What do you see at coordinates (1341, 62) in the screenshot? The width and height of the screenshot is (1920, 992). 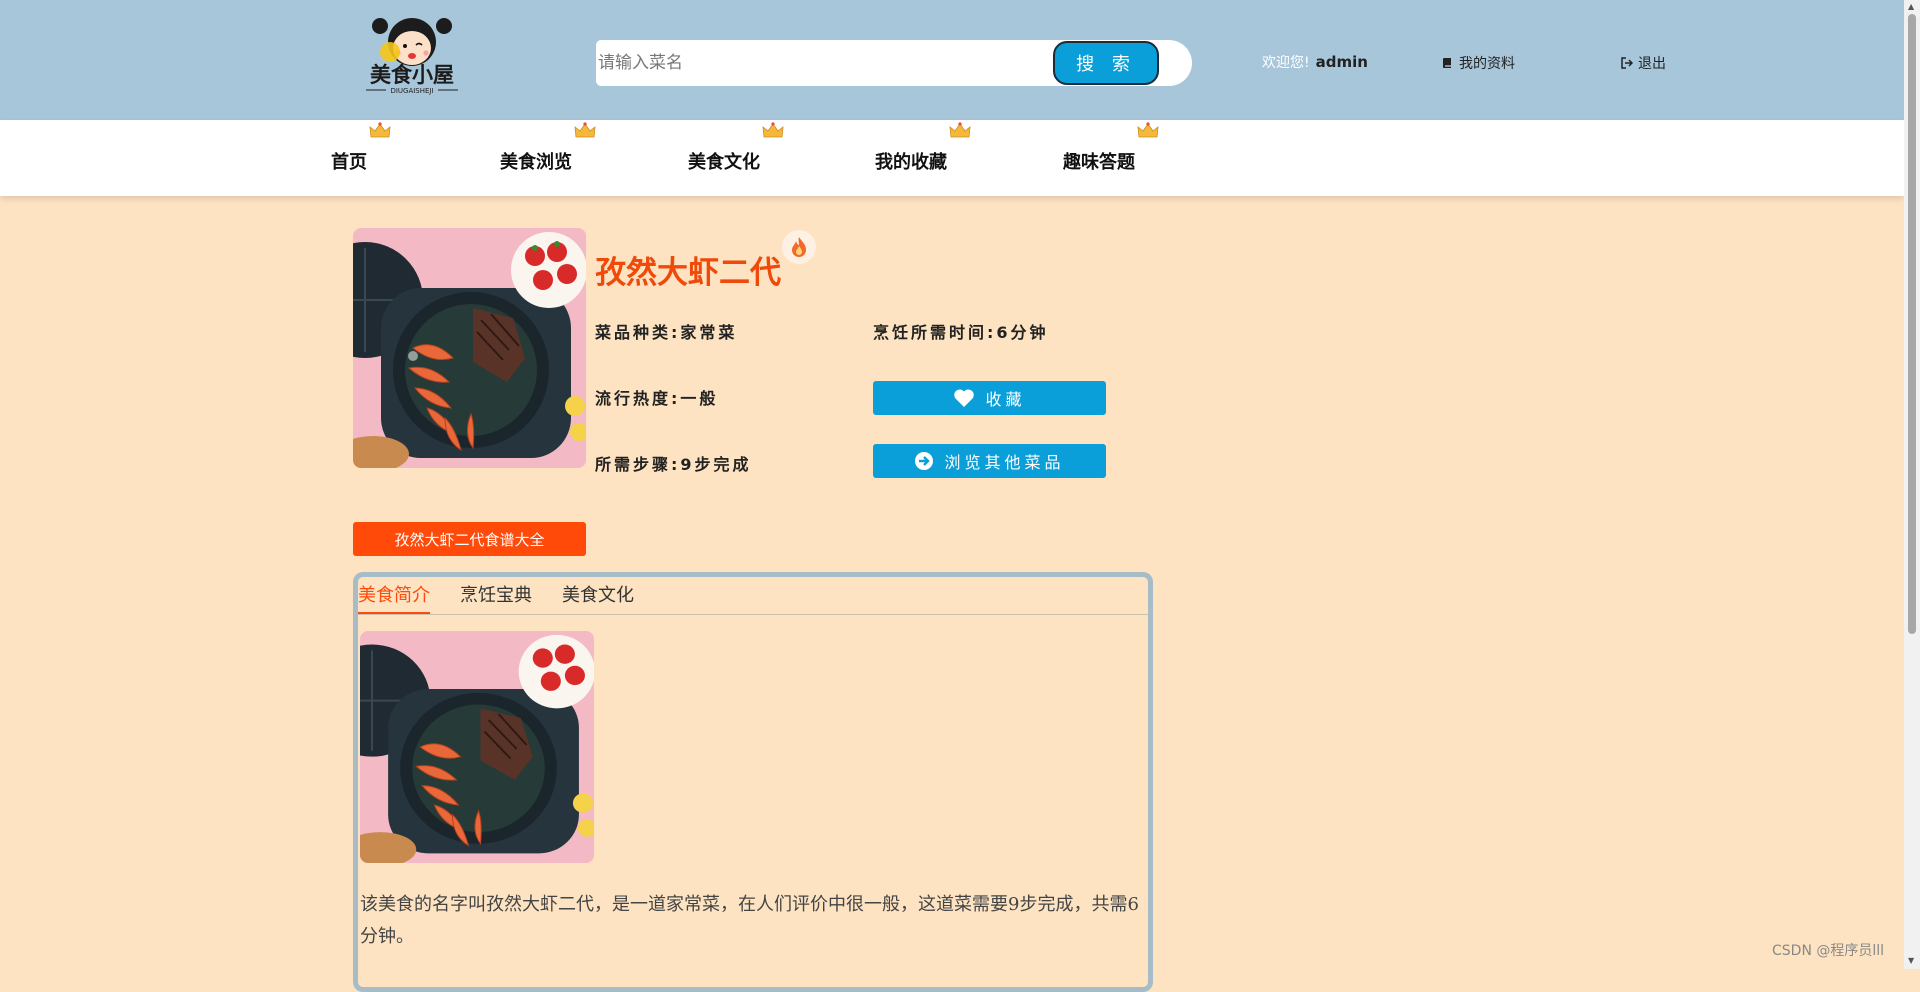 I see `username: admin` at bounding box center [1341, 62].